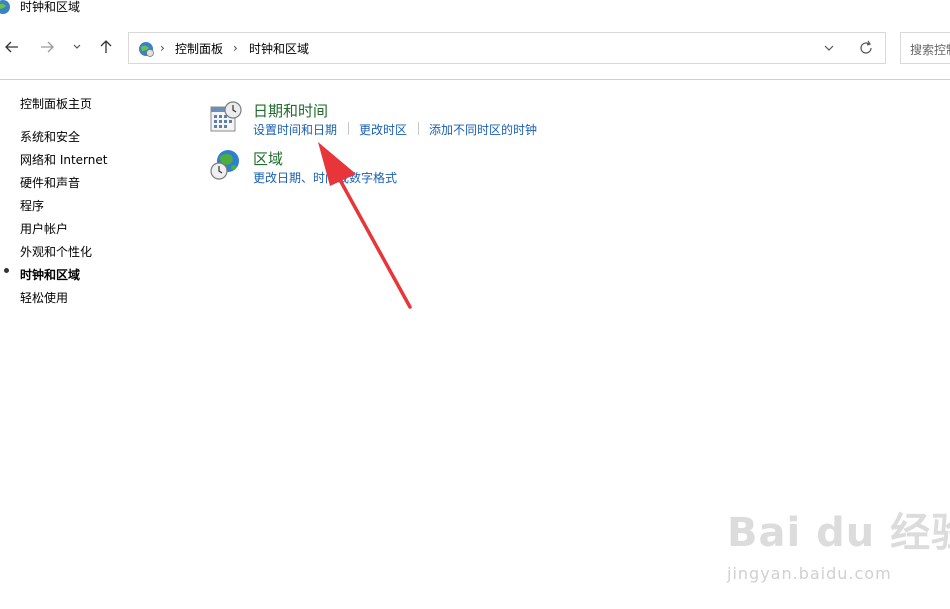 Image resolution: width=950 pixels, height=609 pixels. Describe the element at coordinates (483, 129) in the screenshot. I see `link-add-clocks: 添加不同时区的时钟` at that location.